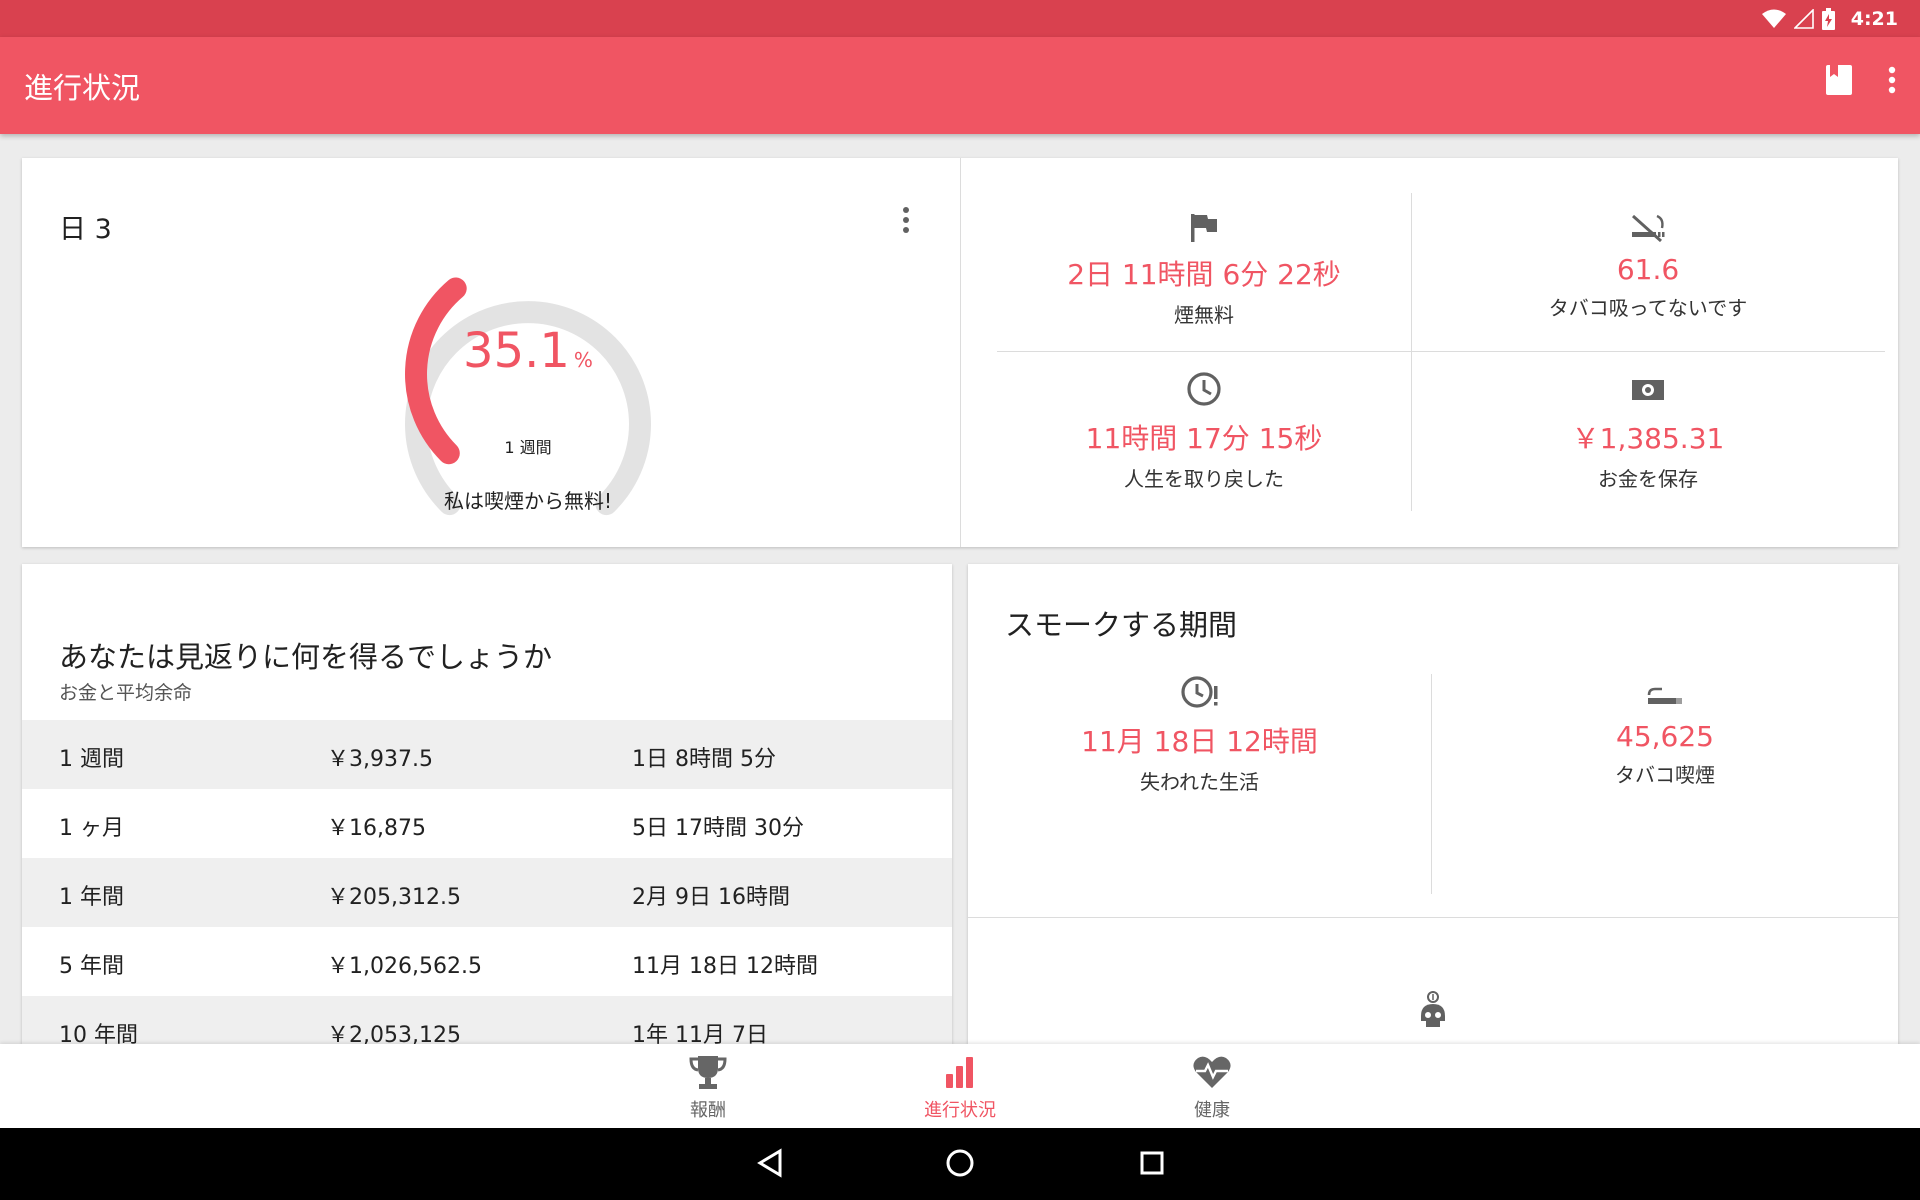 The height and width of the screenshot is (1200, 1920). I want to click on stat-cigarettes-not-smoked: 61.6 タバコ吸ってないです, so click(1648, 267).